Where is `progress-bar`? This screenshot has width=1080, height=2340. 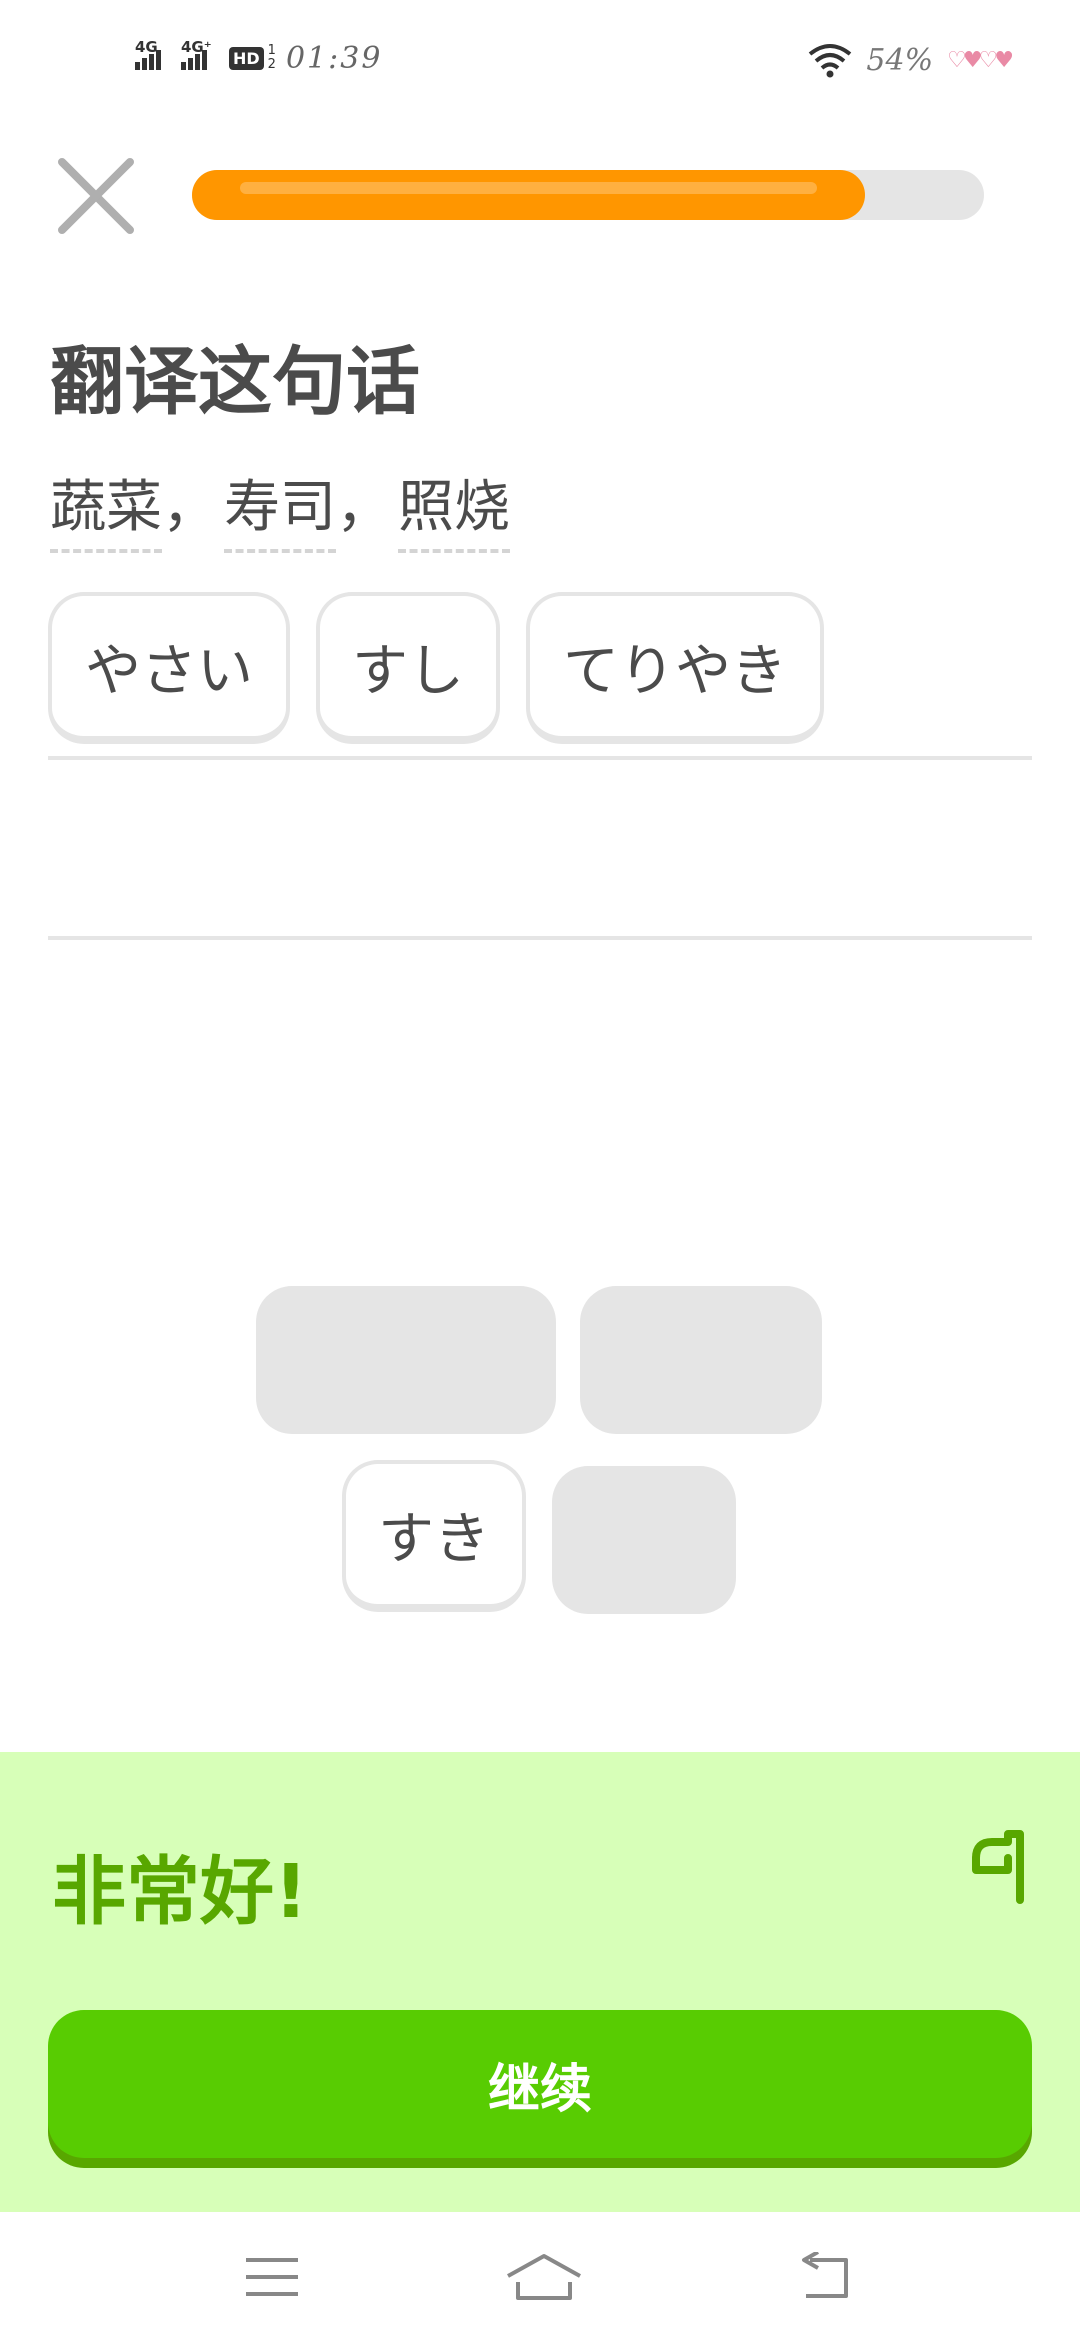 progress-bar is located at coordinates (588, 195).